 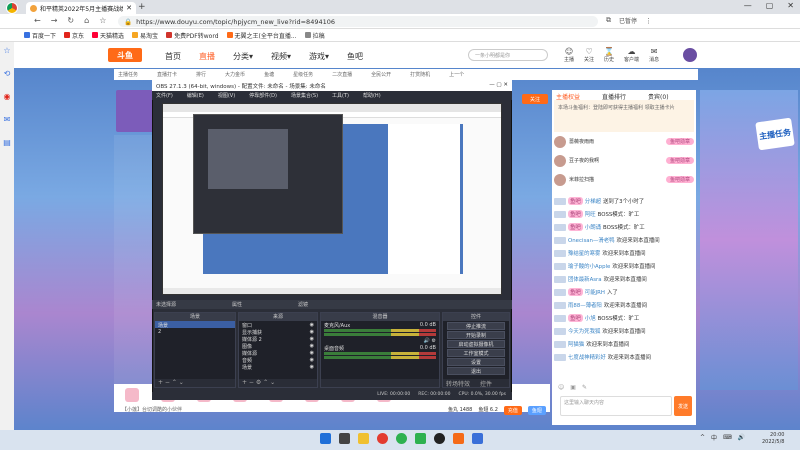 What do you see at coordinates (536, 410) in the screenshot?
I see `fishfin-button: 鱼翅` at bounding box center [536, 410].